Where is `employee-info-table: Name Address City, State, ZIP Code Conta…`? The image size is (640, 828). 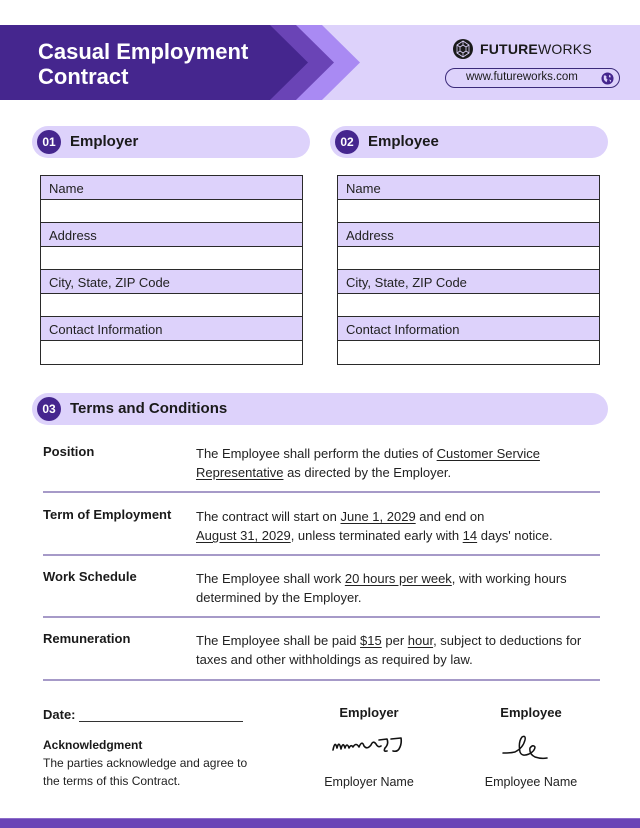 employee-info-table: Name Address City, State, ZIP Code Conta… is located at coordinates (468, 270).